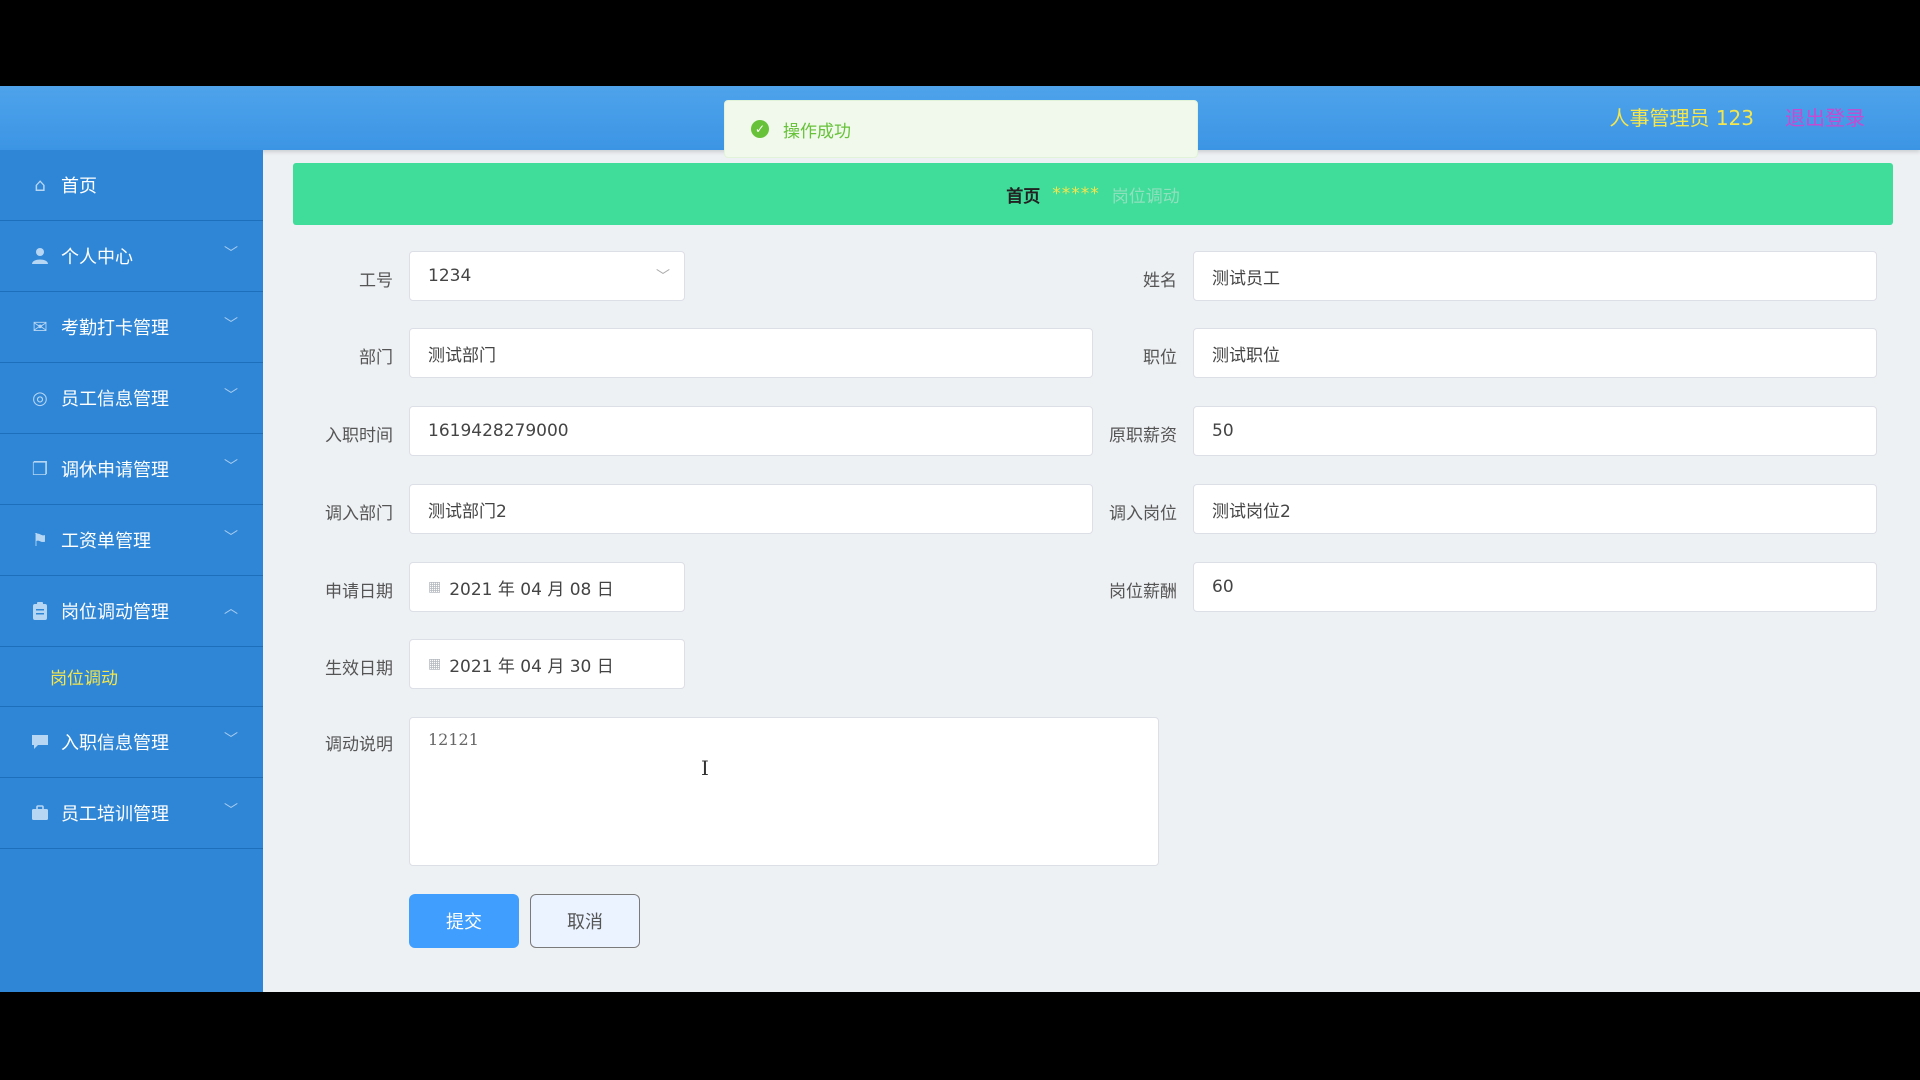 Image resolution: width=1920 pixels, height=1080 pixels. What do you see at coordinates (40, 327) in the screenshot?
I see `mail-icon: ✉` at bounding box center [40, 327].